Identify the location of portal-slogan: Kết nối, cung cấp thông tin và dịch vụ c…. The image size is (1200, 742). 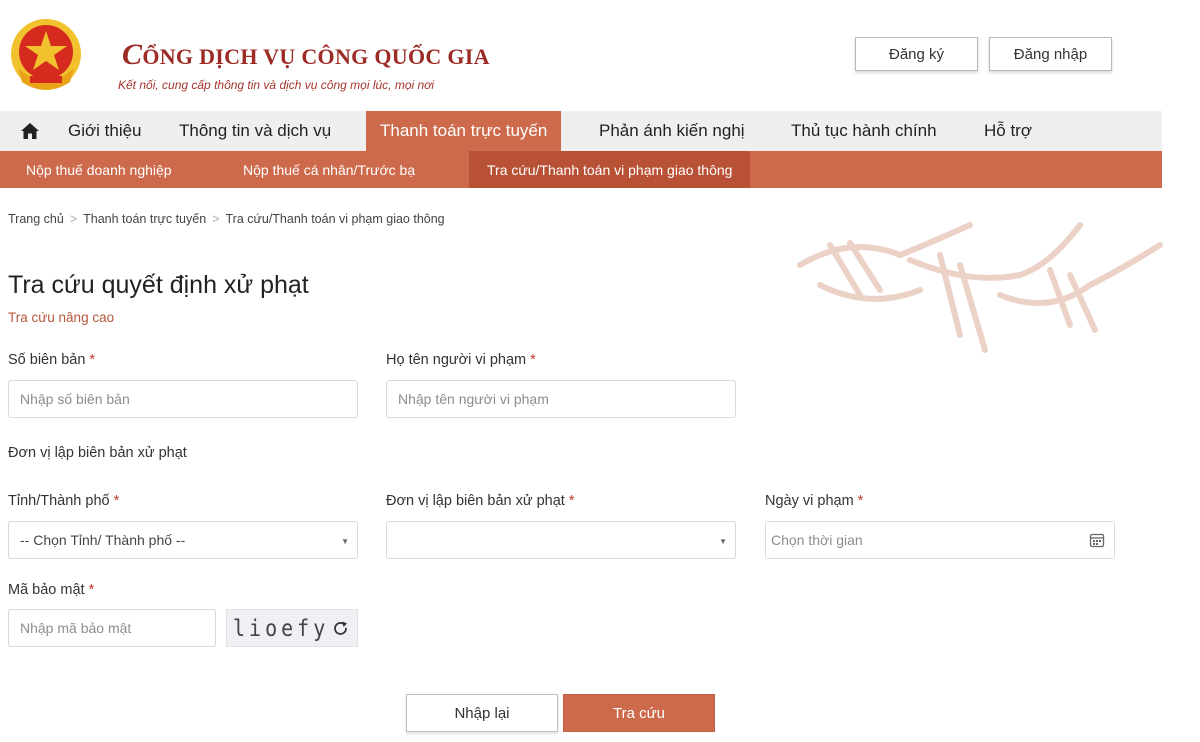
(276, 85).